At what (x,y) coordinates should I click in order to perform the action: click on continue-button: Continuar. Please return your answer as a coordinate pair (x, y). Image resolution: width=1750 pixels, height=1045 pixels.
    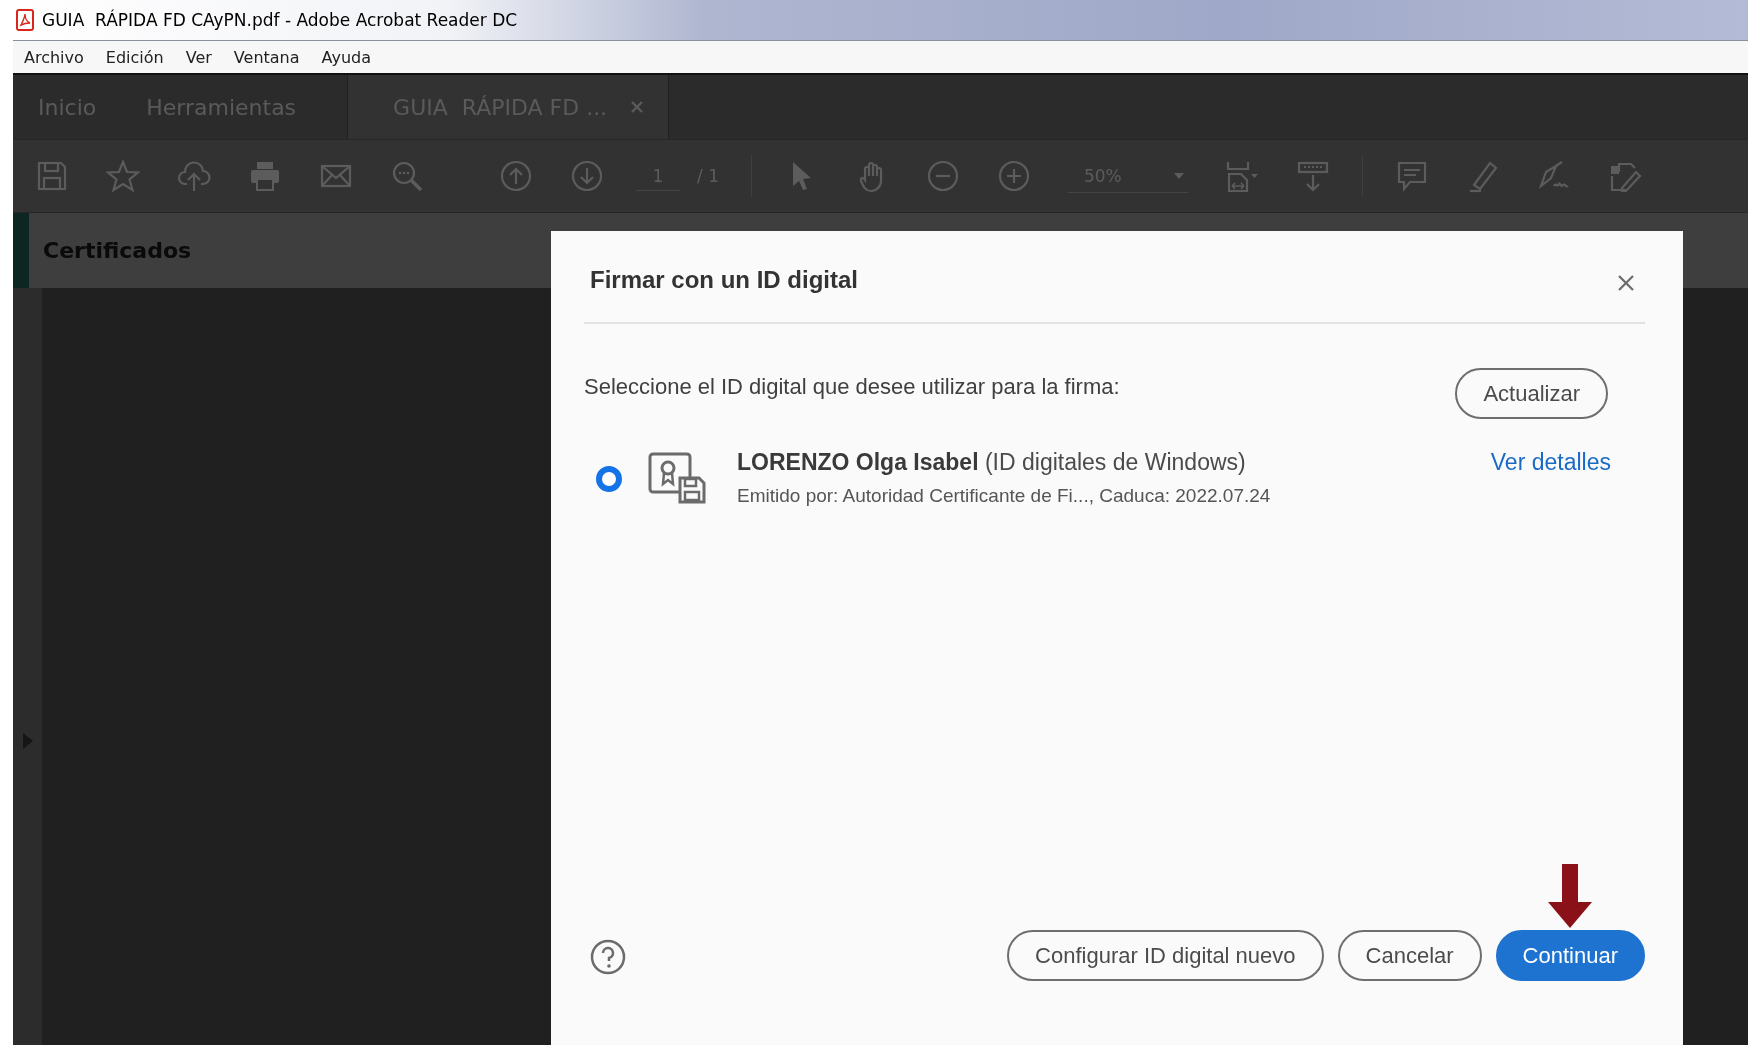
    Looking at the image, I should click on (1570, 955).